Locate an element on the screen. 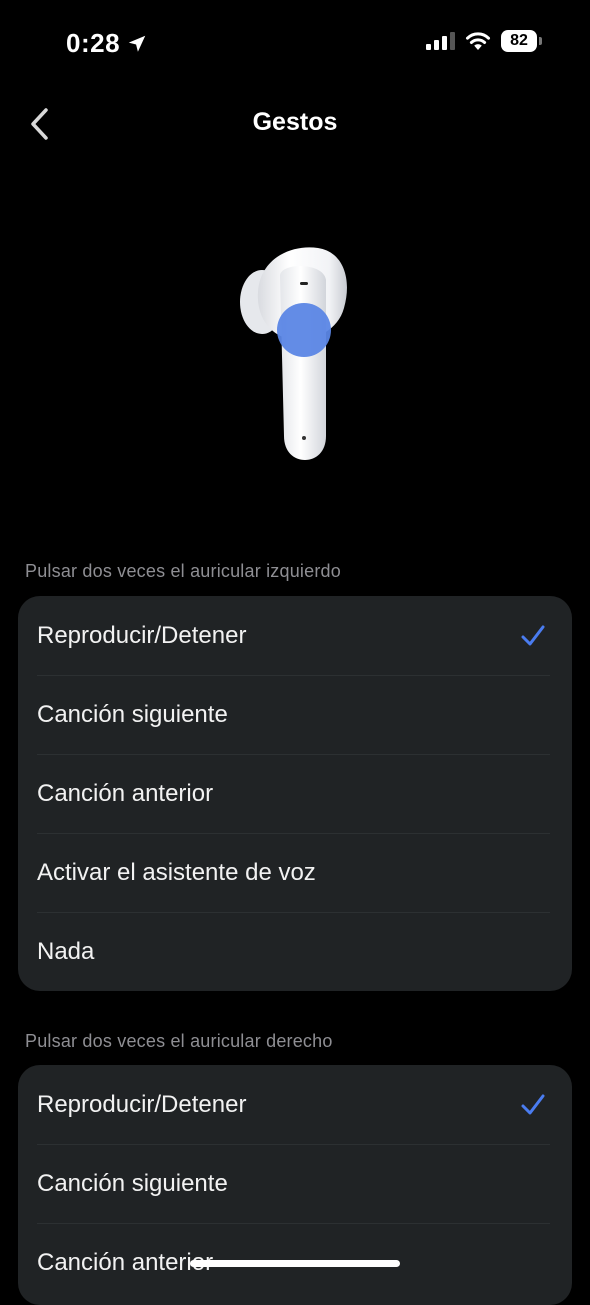 Image resolution: width=590 pixels, height=1305 pixels. wifi-icon is located at coordinates (478, 41).